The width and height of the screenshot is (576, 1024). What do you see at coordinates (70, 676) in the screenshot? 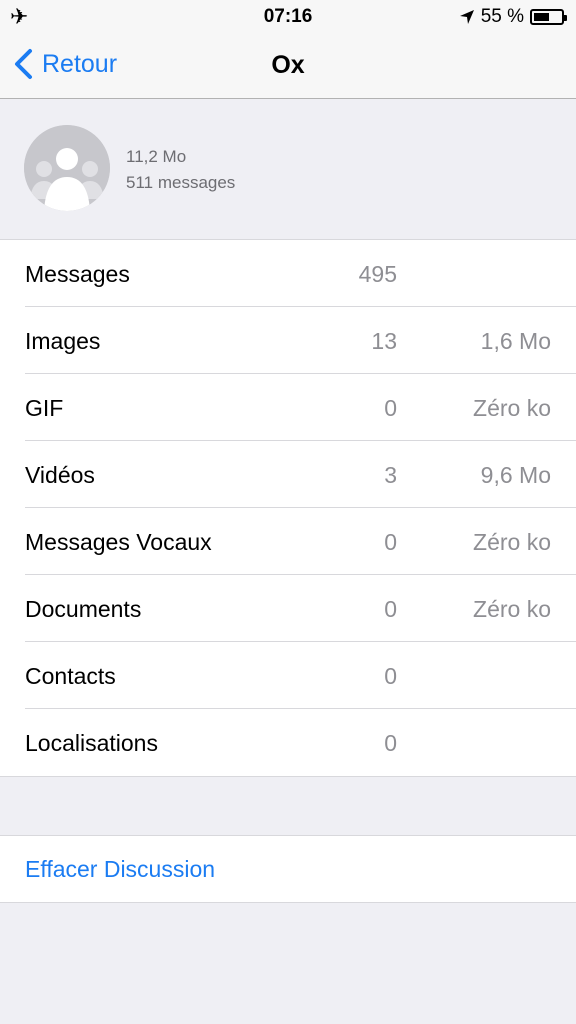
I see `row-label: Contacts` at bounding box center [70, 676].